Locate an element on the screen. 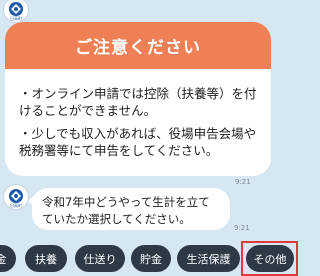 This screenshot has width=320, height=276. selection-highlight is located at coordinates (269, 258).